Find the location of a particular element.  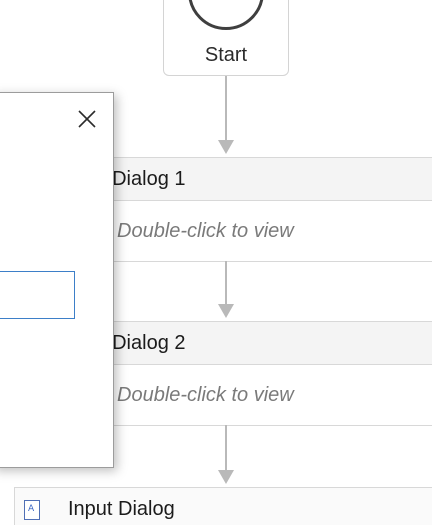

activity-title: t Dialog 2 is located at coordinates (259, 343).